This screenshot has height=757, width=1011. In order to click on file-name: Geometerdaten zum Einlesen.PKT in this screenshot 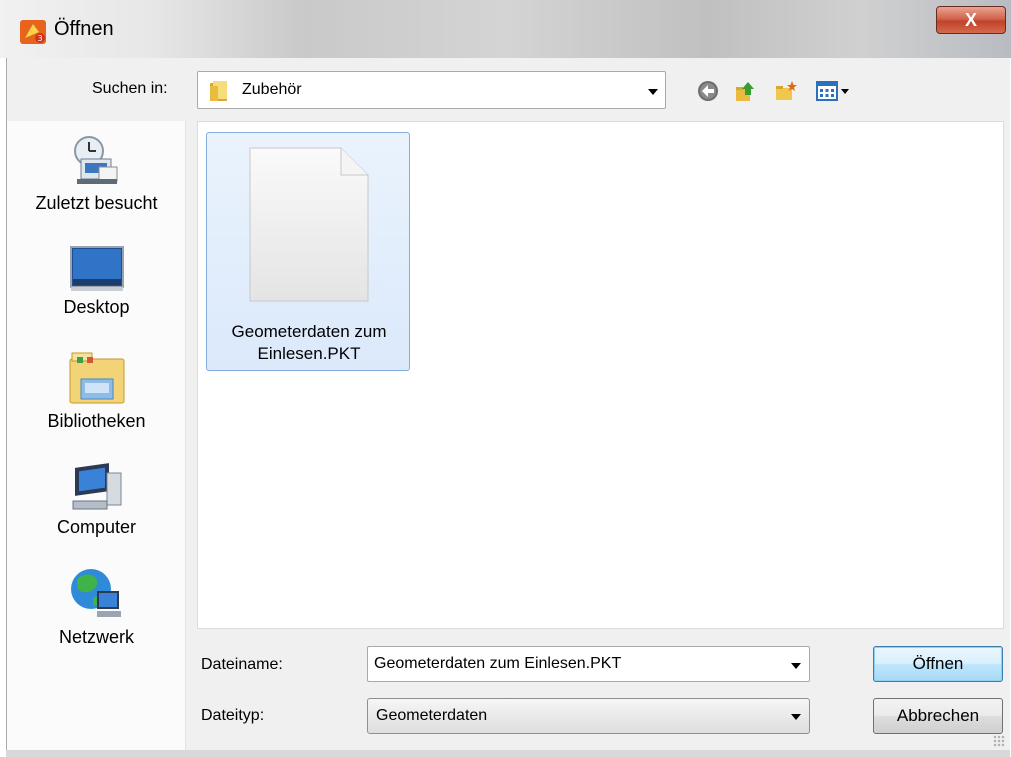, I will do `click(309, 343)`.